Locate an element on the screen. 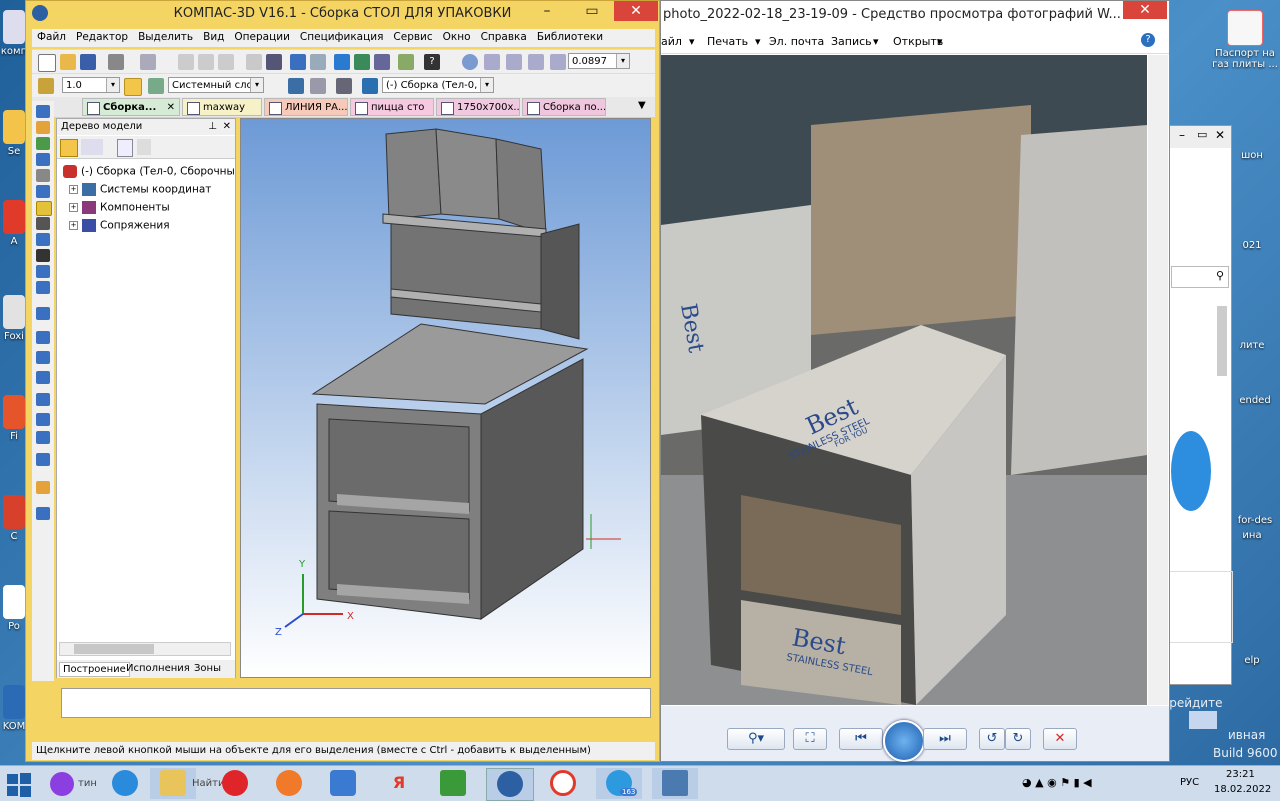 This screenshot has width=1280, height=801. menu-file: айл is located at coordinates (671, 41).